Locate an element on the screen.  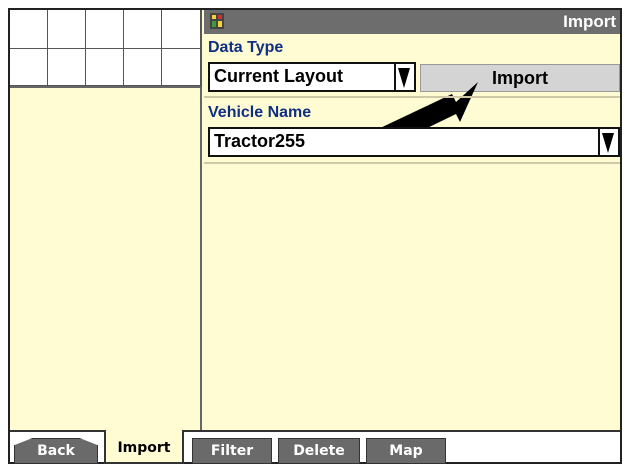
data-type-label: Data Type is located at coordinates (246, 47).